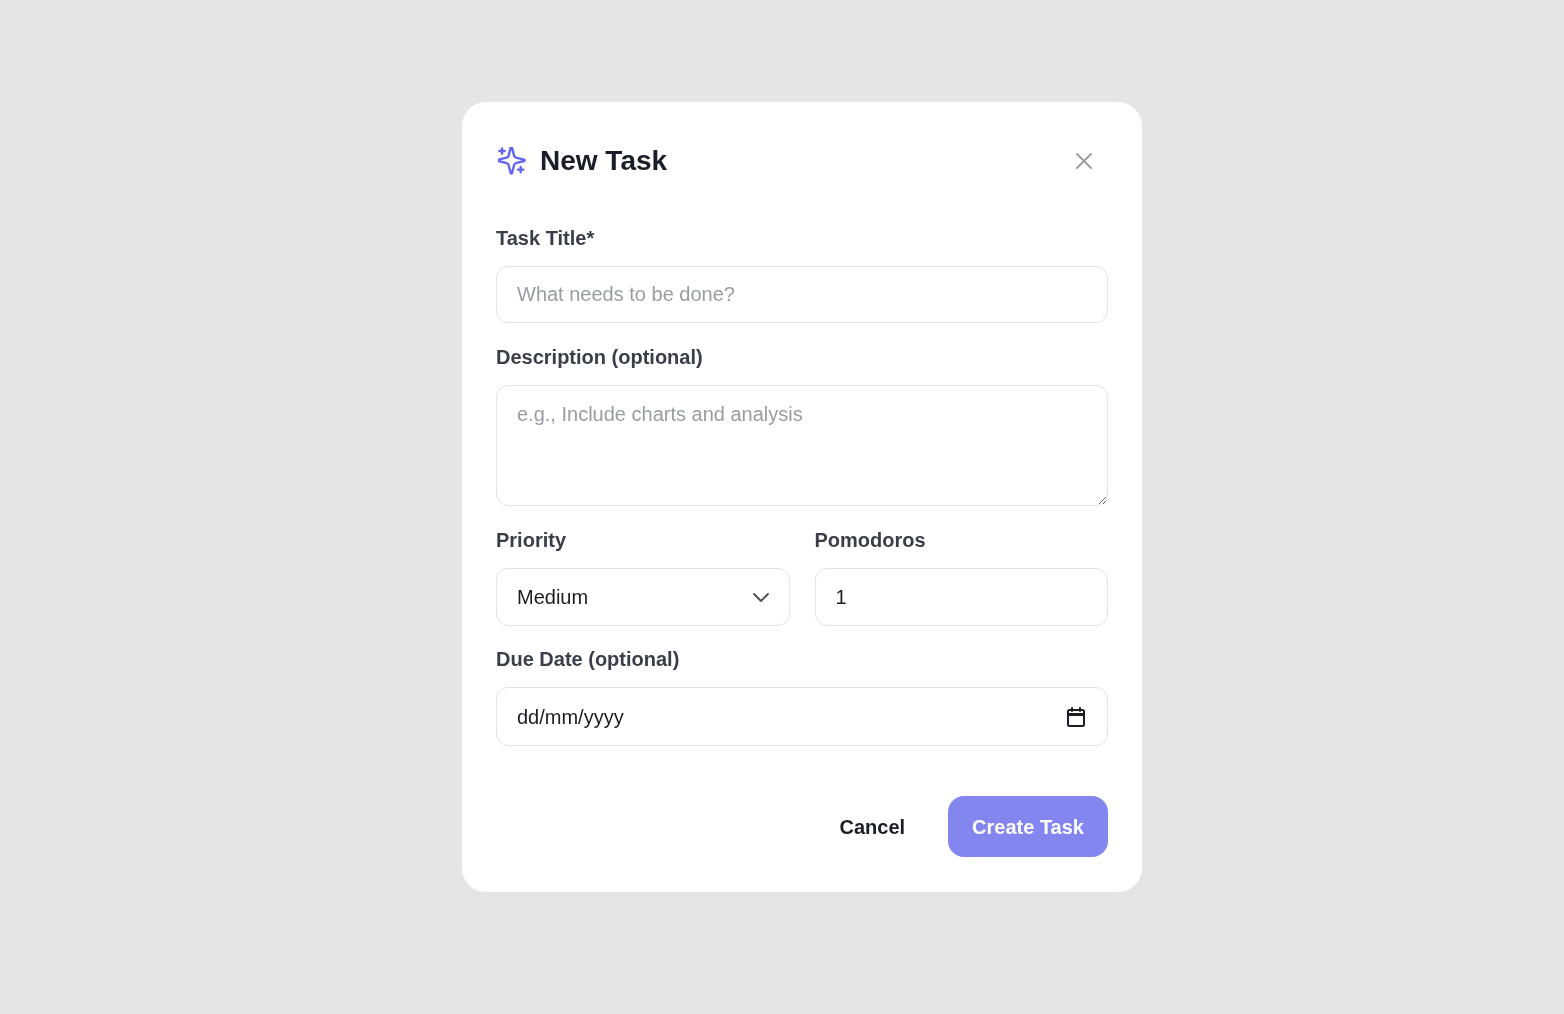 Image resolution: width=1564 pixels, height=1014 pixels. I want to click on priority-select: Medium, so click(643, 597).